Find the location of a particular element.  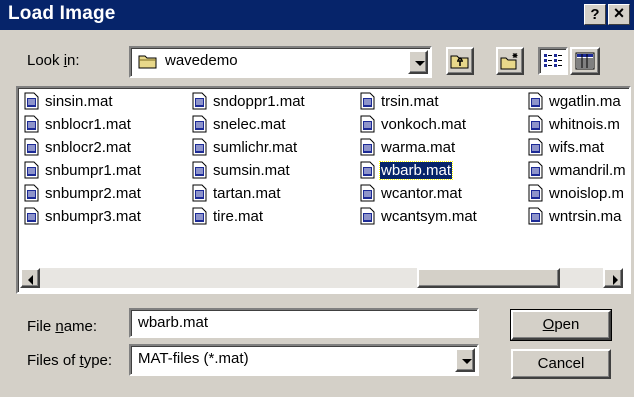

file-item: snbumpr1.mat is located at coordinates (83, 169).